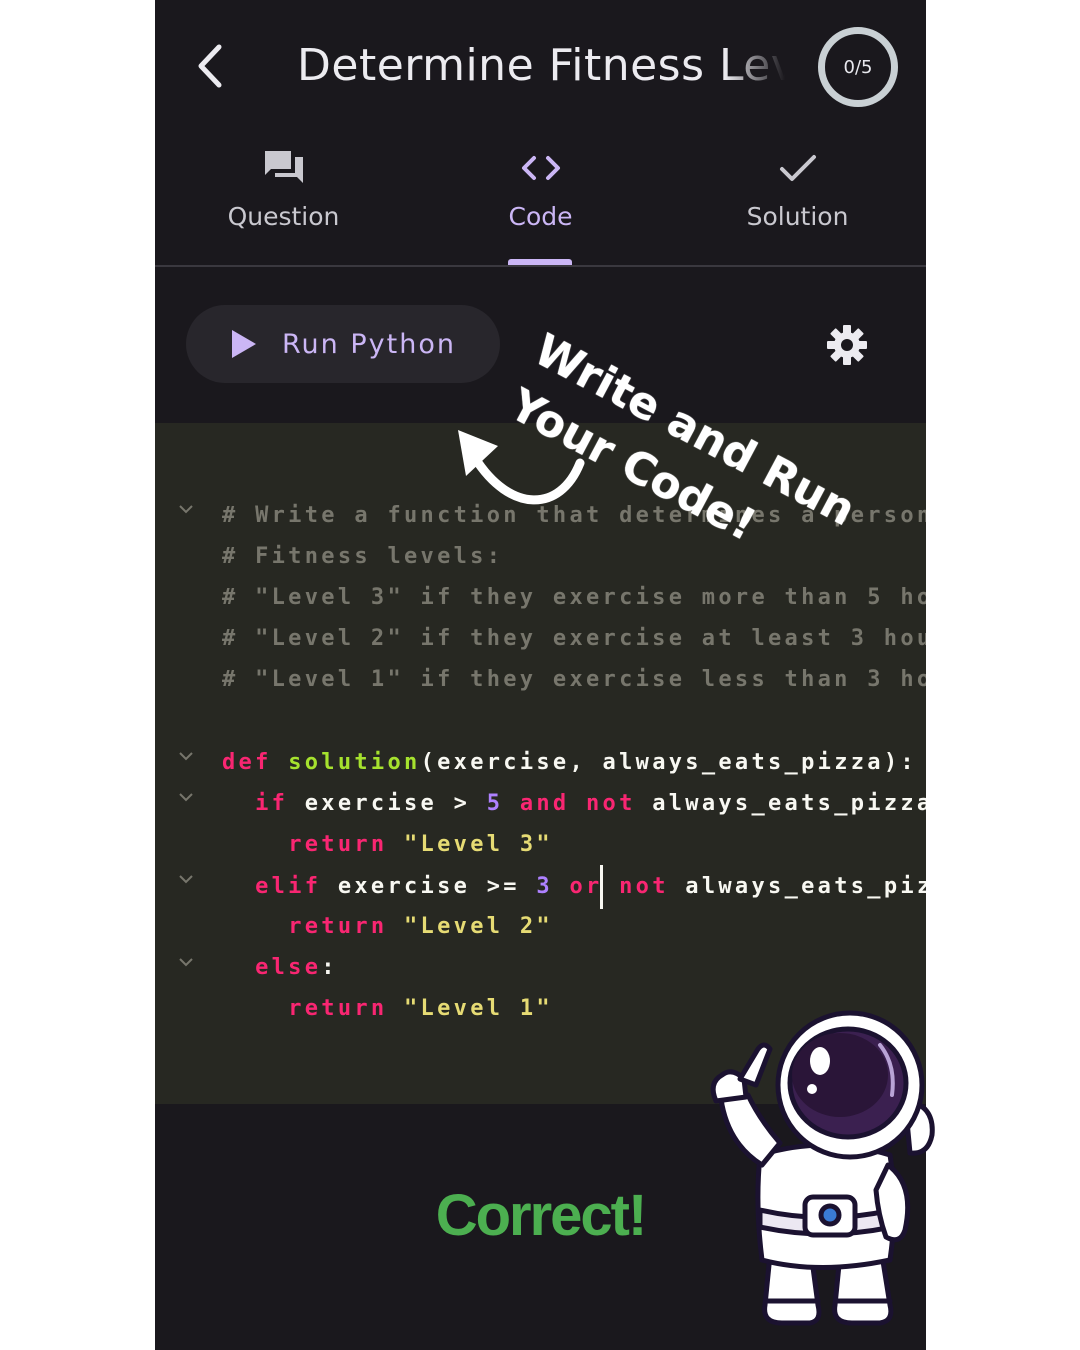 This screenshot has width=1080, height=1350. Describe the element at coordinates (797, 216) in the screenshot. I see `tab-solution-label: Solution` at that location.